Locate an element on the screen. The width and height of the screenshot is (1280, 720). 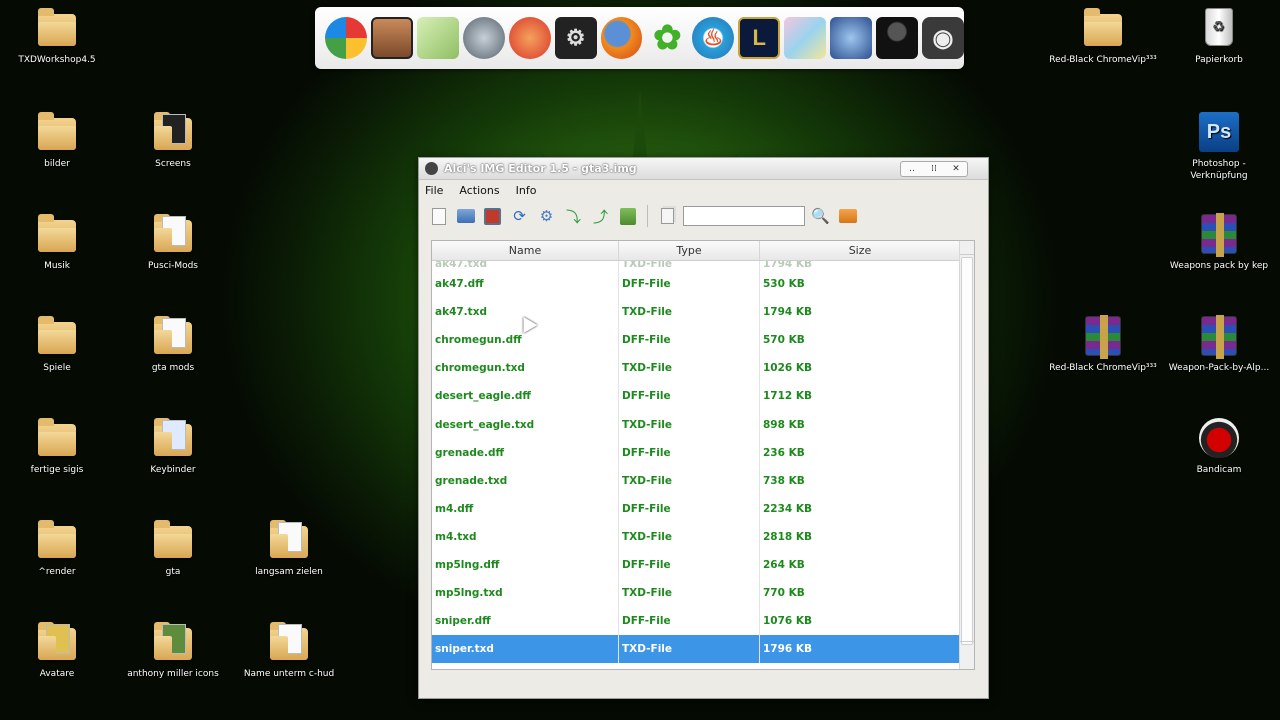
table-row: chromegun.txd TXD-File 1026 KB is located at coordinates (696, 368).